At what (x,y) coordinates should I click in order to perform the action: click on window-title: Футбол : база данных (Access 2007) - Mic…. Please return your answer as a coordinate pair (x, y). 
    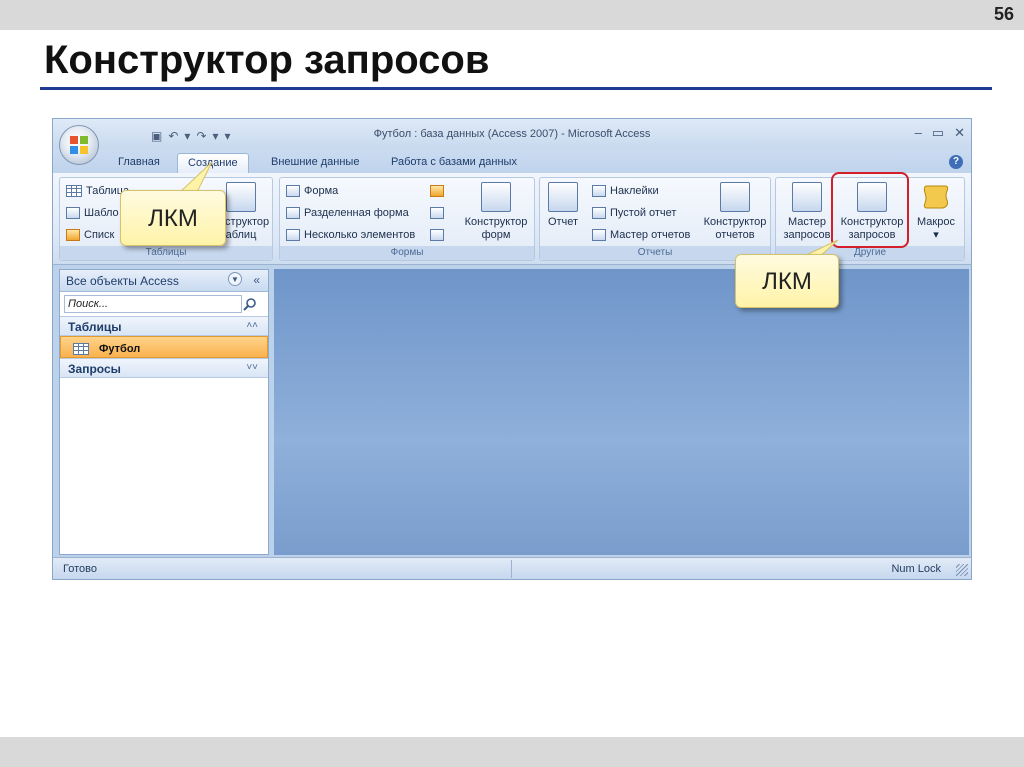
    Looking at the image, I should click on (512, 134).